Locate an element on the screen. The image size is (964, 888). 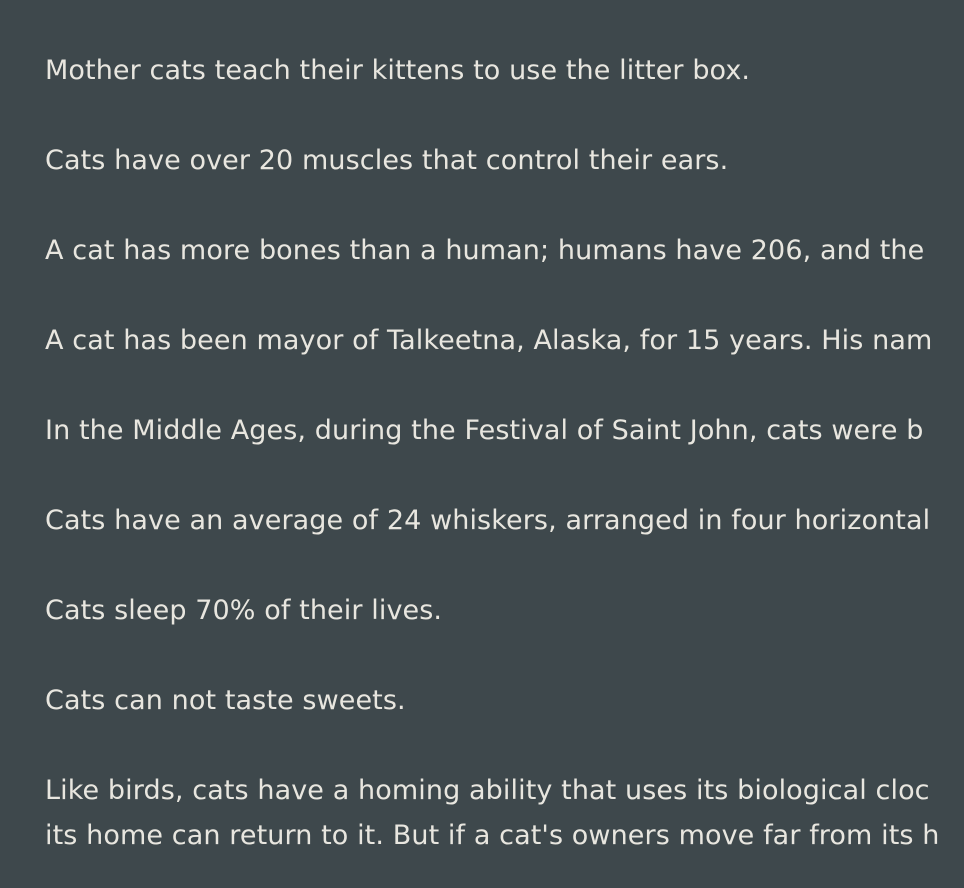
fact-item: Cats sleep 70% of their lives. is located at coordinates (244, 610).